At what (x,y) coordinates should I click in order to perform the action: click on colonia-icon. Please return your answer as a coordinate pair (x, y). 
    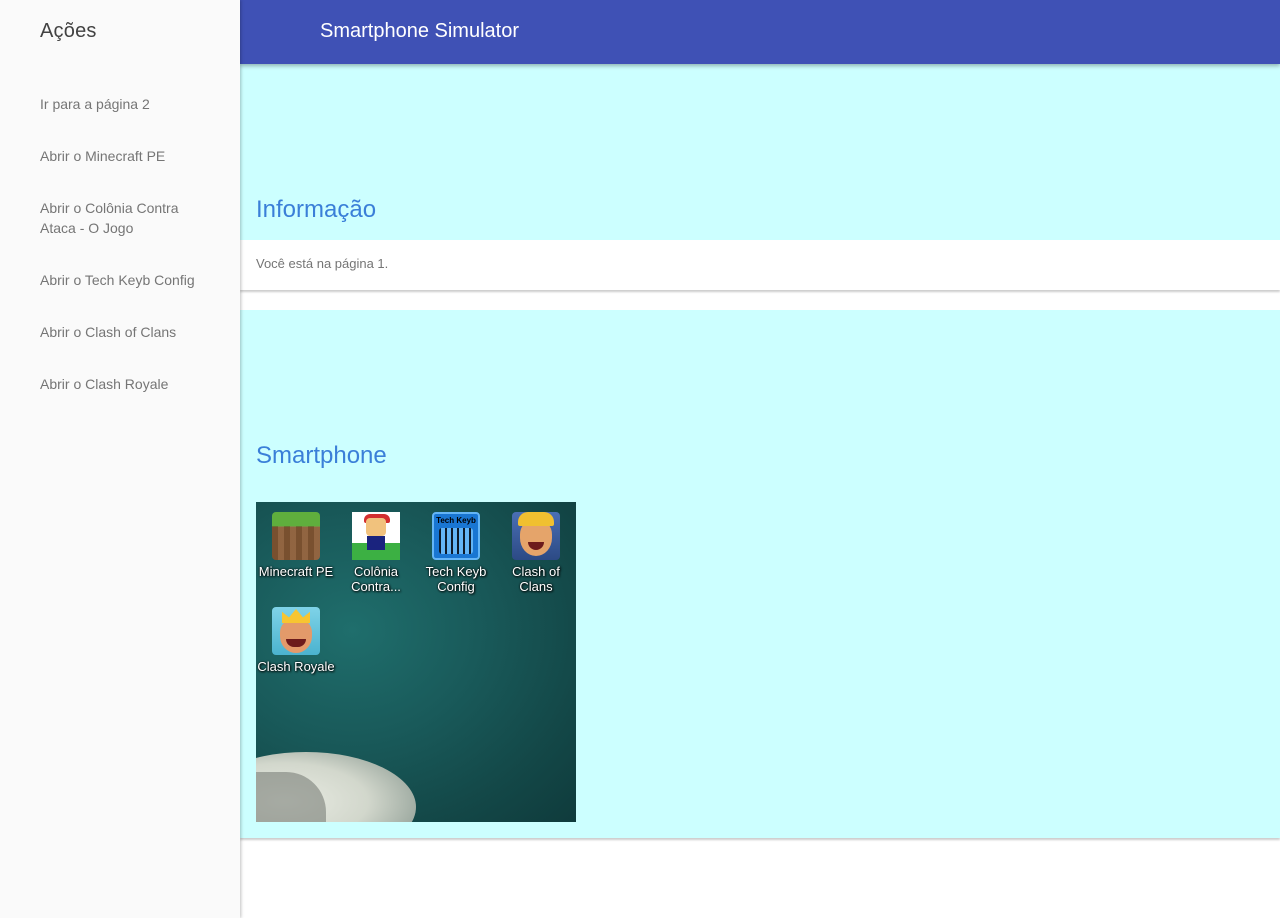
    Looking at the image, I should click on (376, 536).